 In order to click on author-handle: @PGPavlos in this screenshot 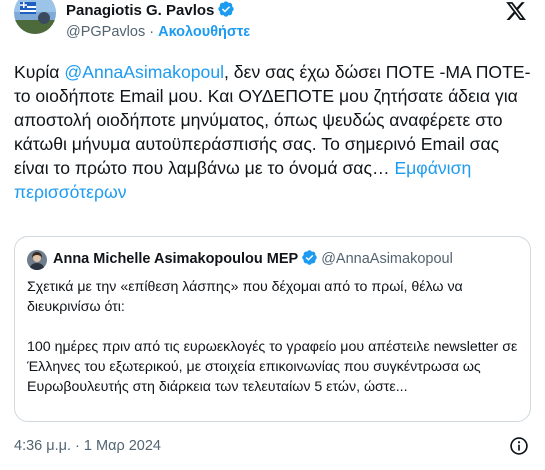, I will do `click(105, 32)`.